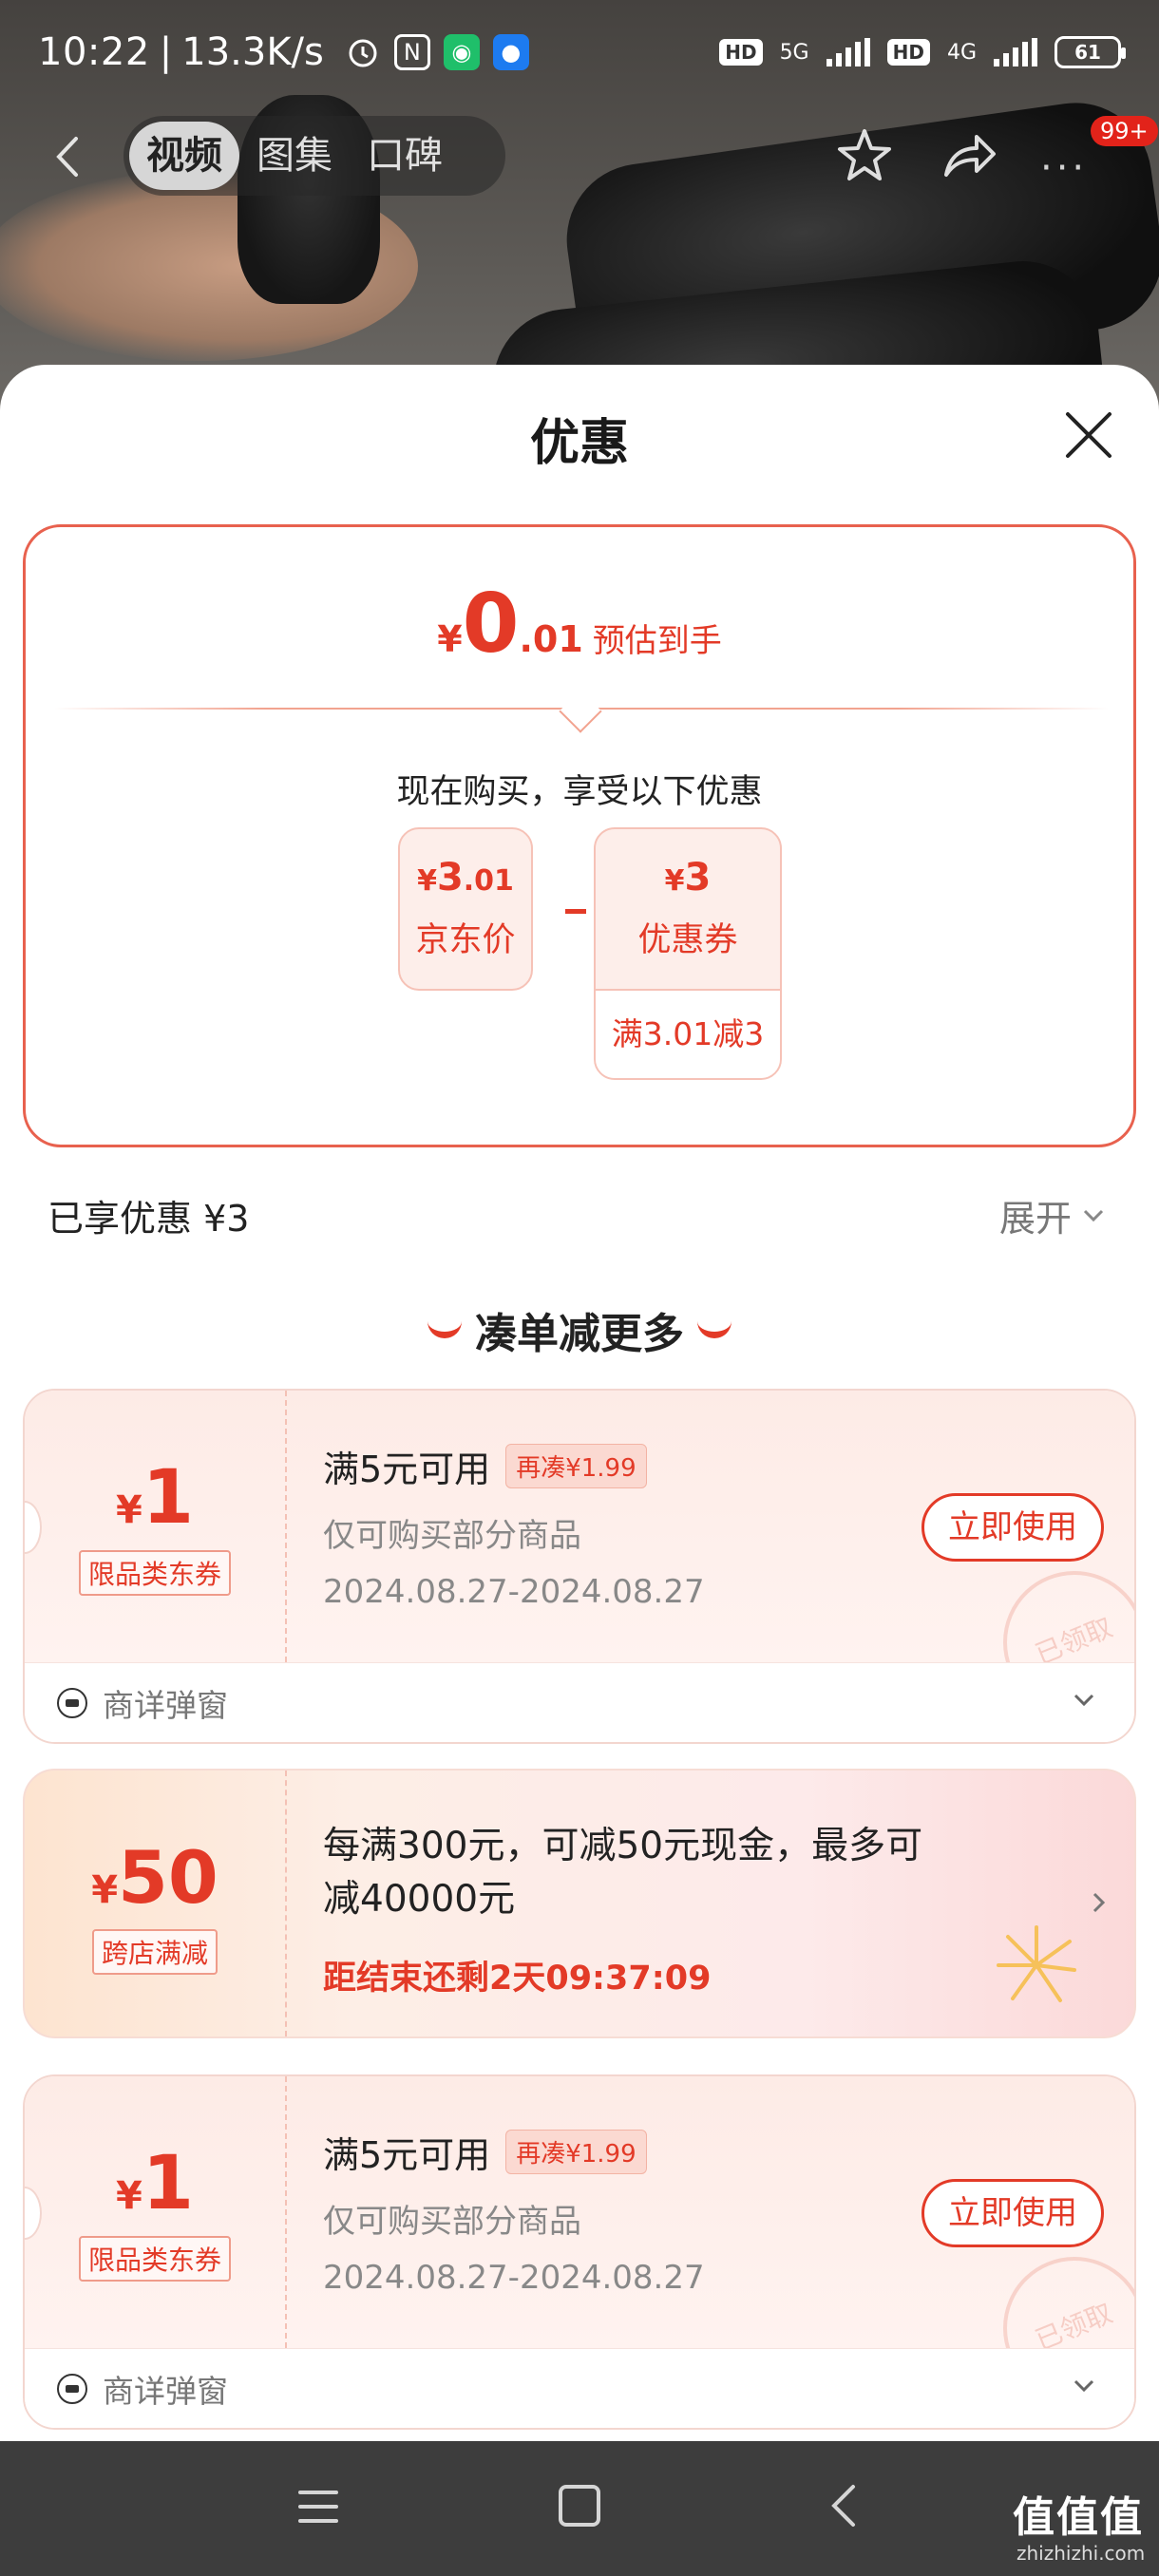 Image resolution: width=1159 pixels, height=2576 pixels. Describe the element at coordinates (1036, 1963) in the screenshot. I see `firework-icon` at that location.